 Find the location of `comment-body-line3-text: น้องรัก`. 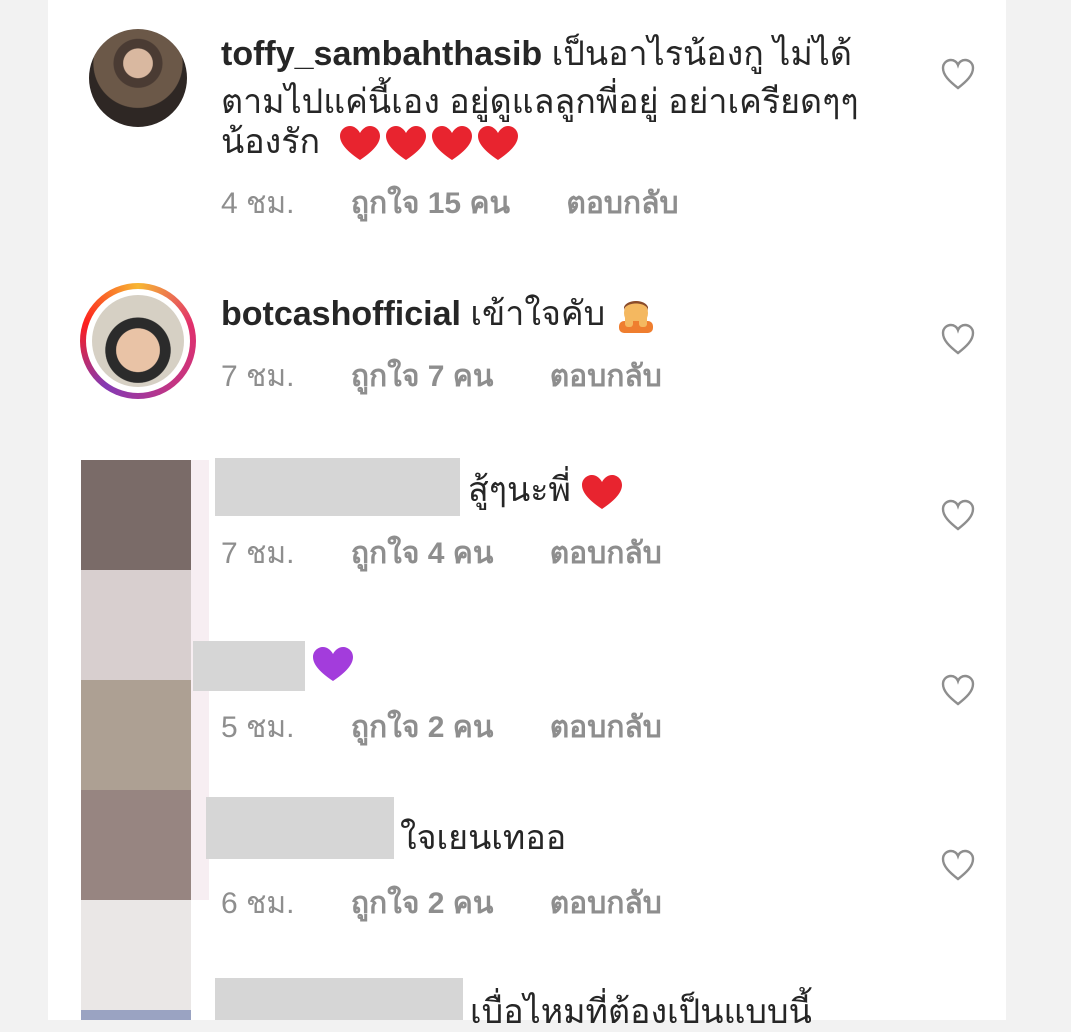

comment-body-line3-text: น้องรัก is located at coordinates (271, 142).